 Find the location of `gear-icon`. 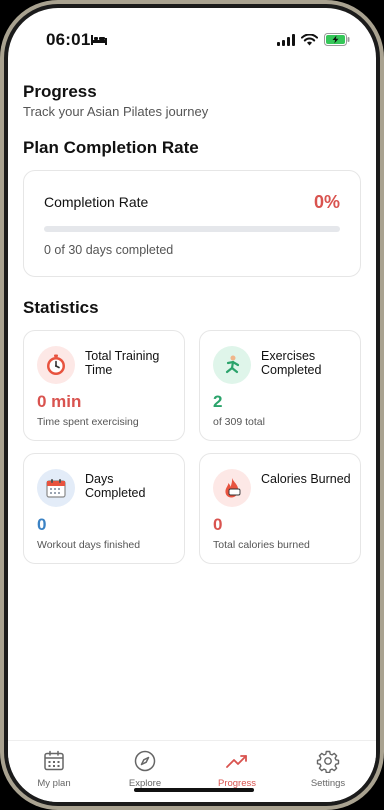

gear-icon is located at coordinates (328, 761).